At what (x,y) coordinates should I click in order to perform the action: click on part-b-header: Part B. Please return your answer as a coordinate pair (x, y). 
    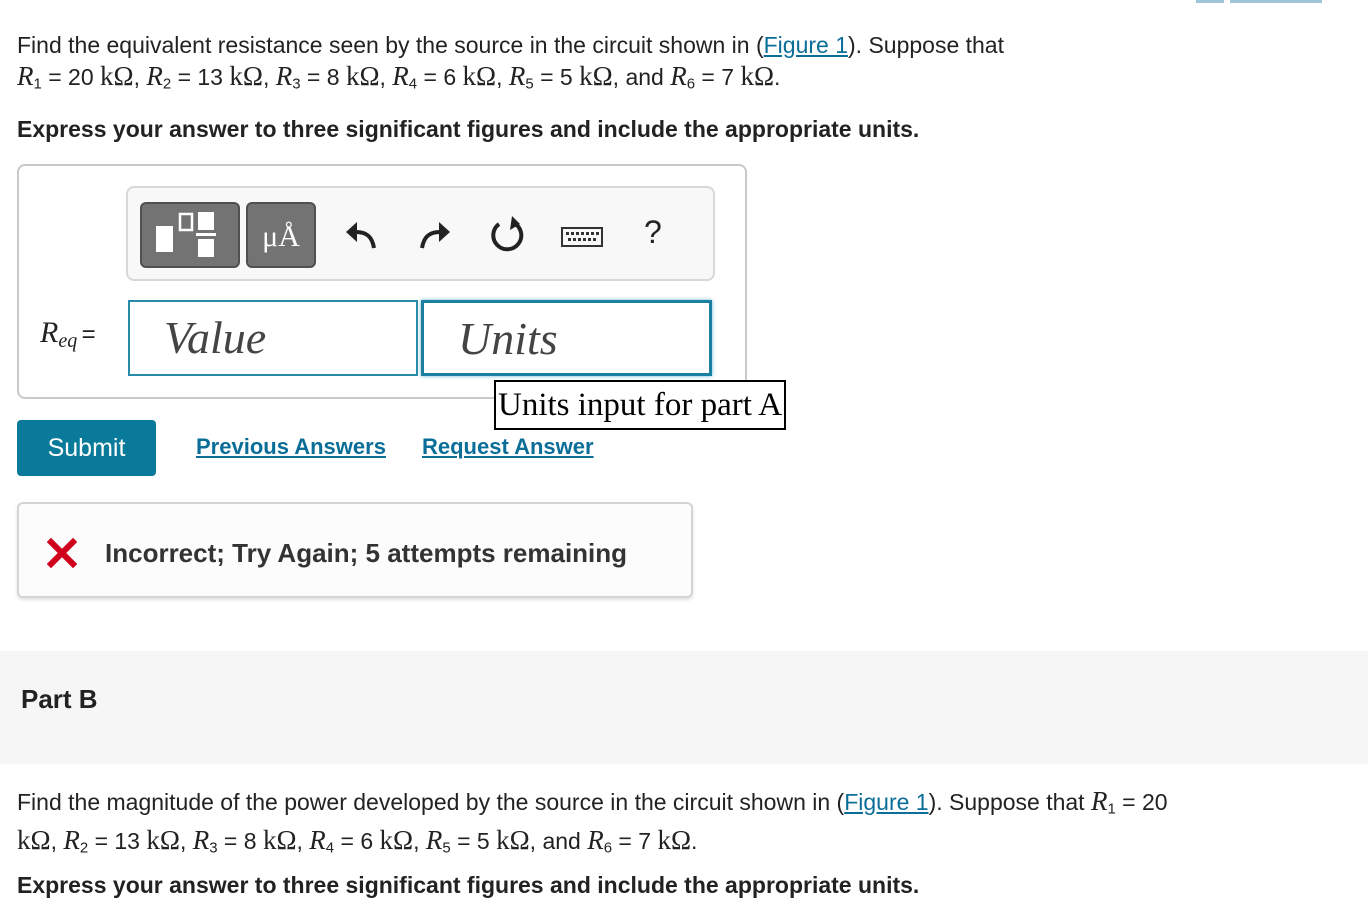
    Looking at the image, I should click on (684, 707).